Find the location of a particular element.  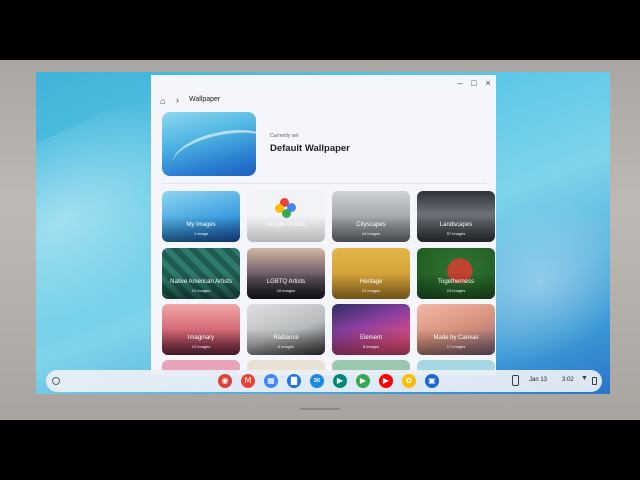

files-icon: ▇ is located at coordinates (294, 381).